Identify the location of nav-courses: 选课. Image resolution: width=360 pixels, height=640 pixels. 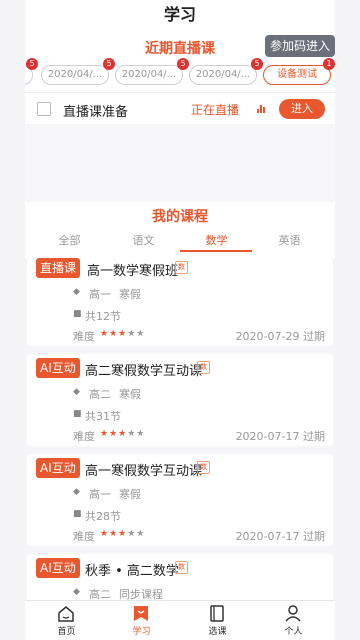
(217, 620).